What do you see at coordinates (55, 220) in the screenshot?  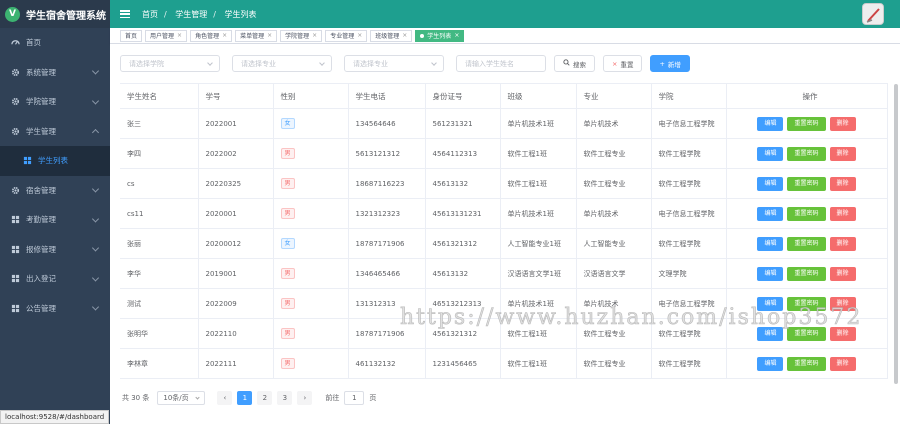 I see `sidebar-item-attendance: 考勤管理` at bounding box center [55, 220].